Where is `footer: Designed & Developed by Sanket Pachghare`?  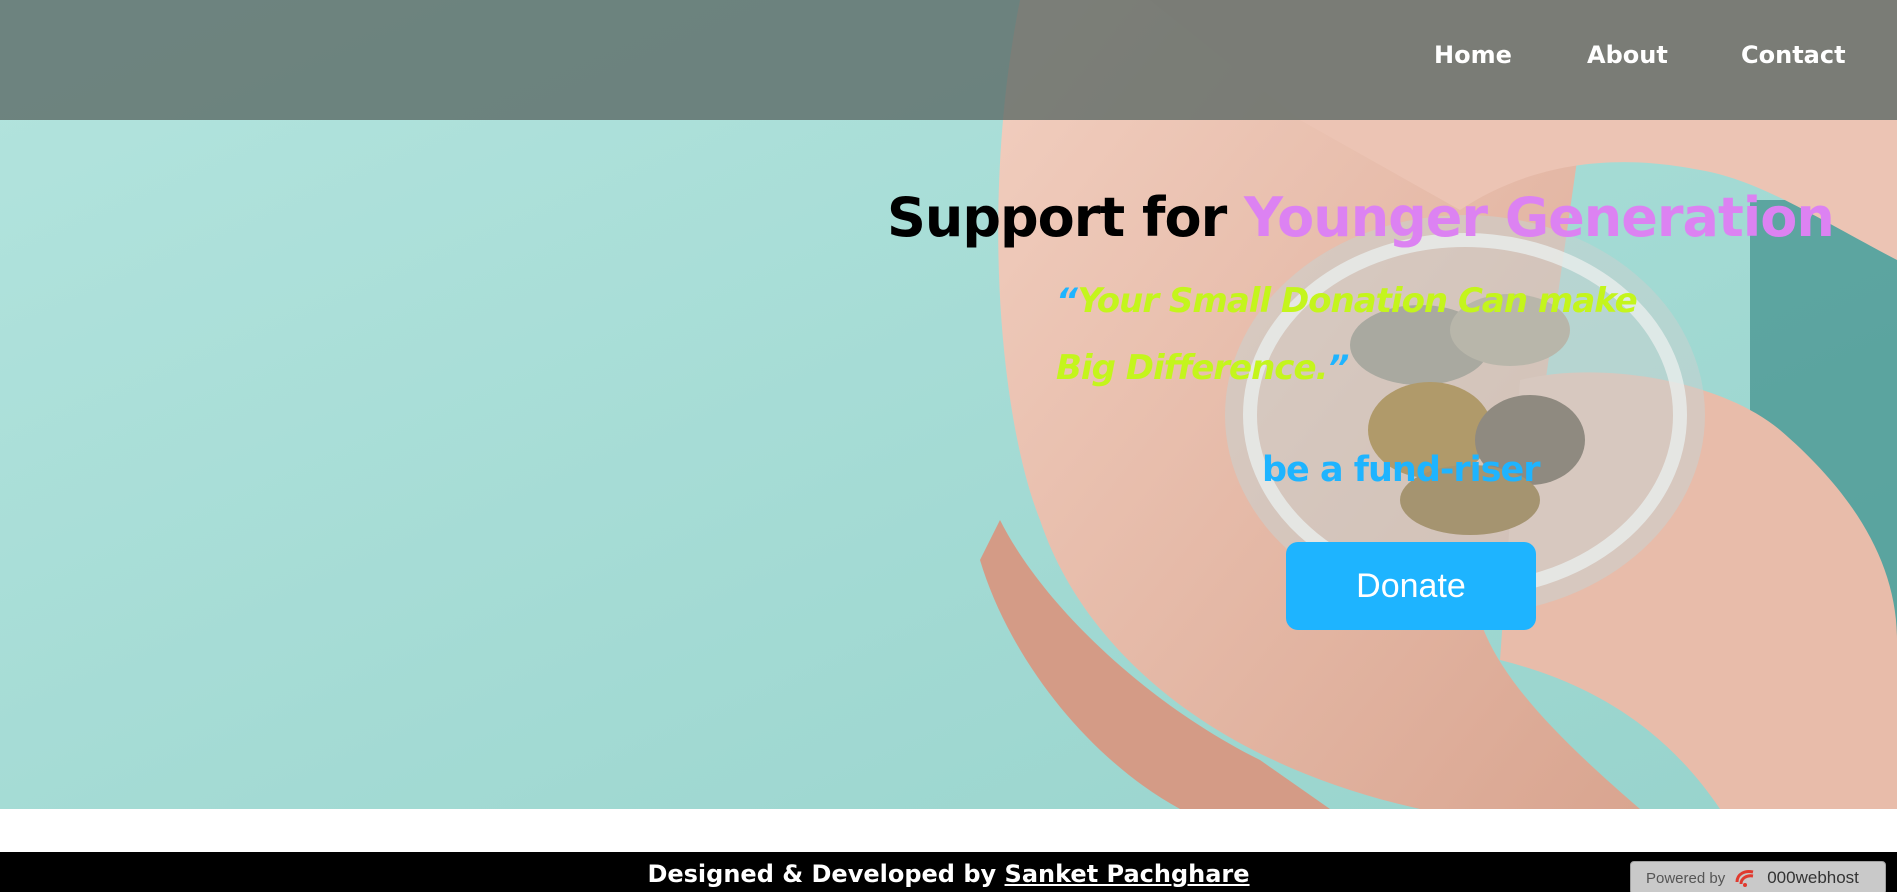 footer: Designed & Developed by Sanket Pachghare is located at coordinates (948, 872).